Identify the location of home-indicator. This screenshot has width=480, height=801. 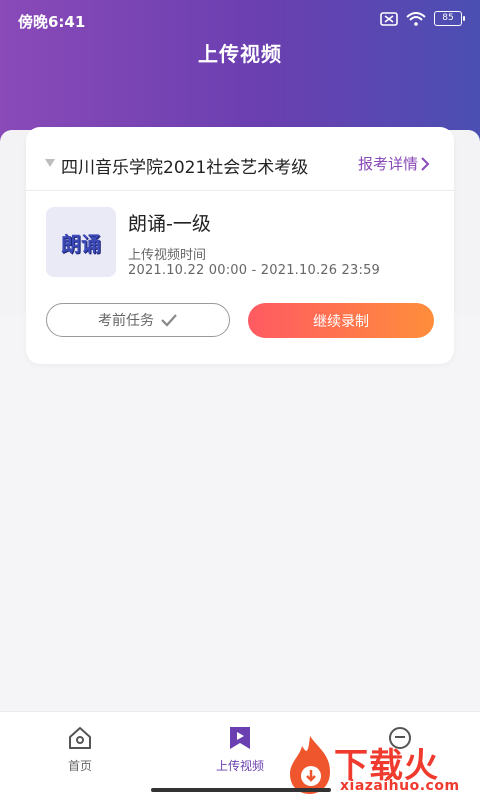
(241, 790).